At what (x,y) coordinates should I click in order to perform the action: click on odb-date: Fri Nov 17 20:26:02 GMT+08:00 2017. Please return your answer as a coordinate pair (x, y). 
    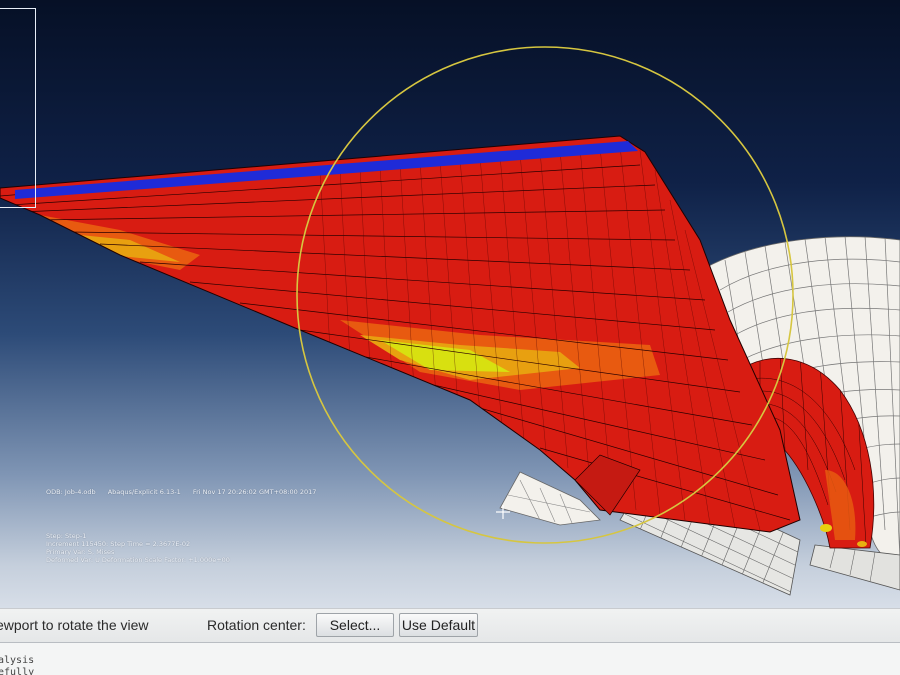
    Looking at the image, I should click on (254, 492).